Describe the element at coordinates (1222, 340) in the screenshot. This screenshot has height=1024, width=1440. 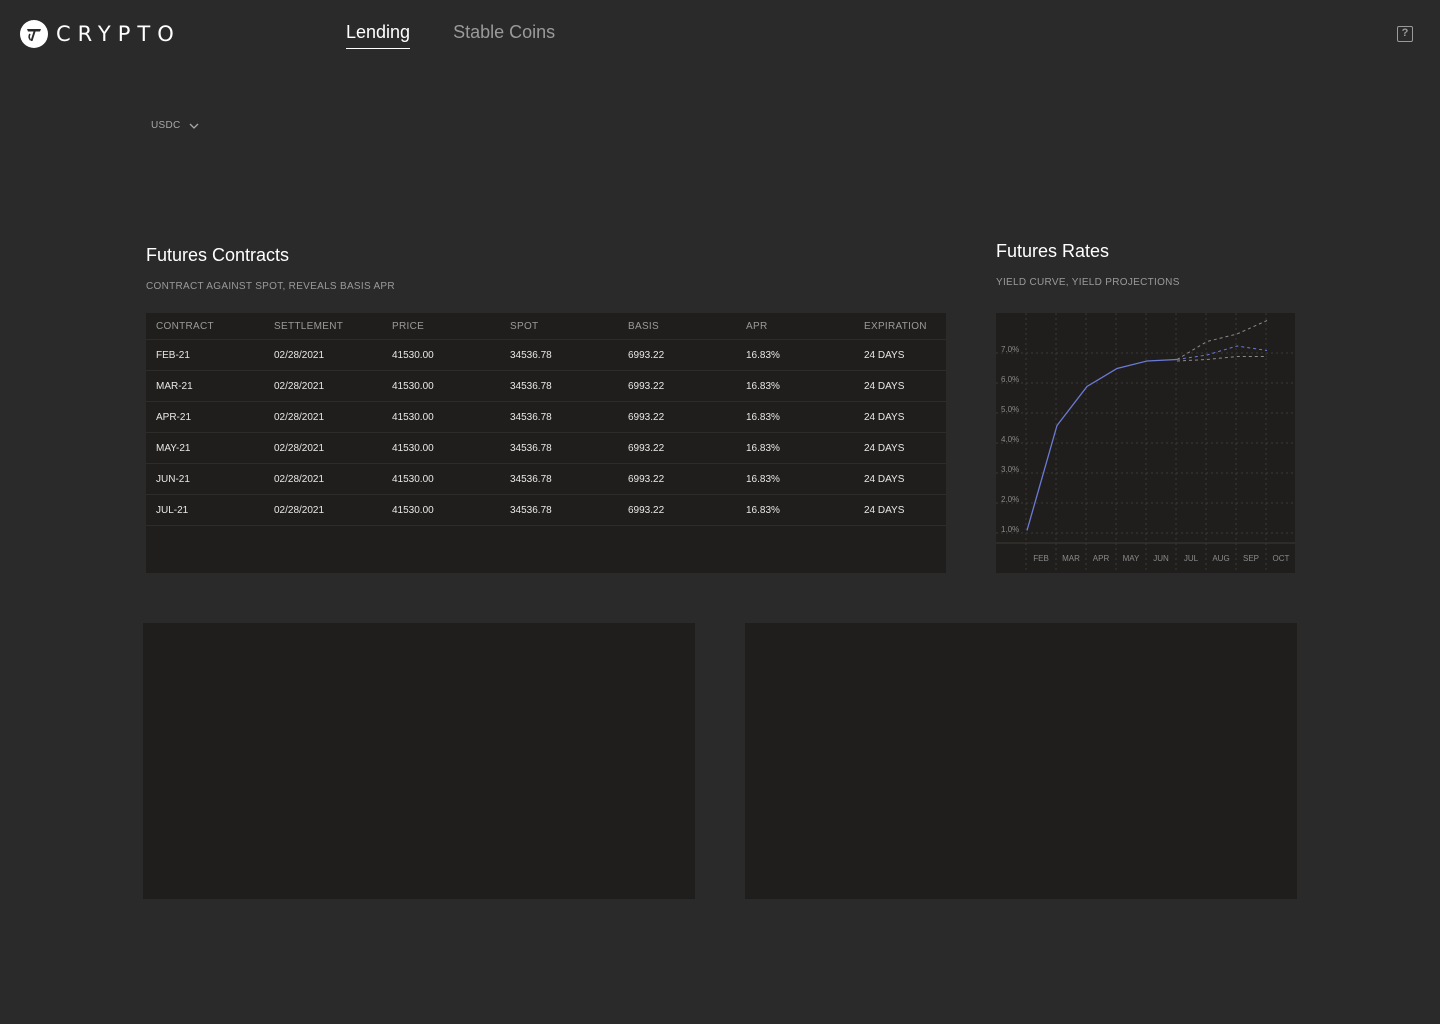
I see `yield-projection-line` at that location.